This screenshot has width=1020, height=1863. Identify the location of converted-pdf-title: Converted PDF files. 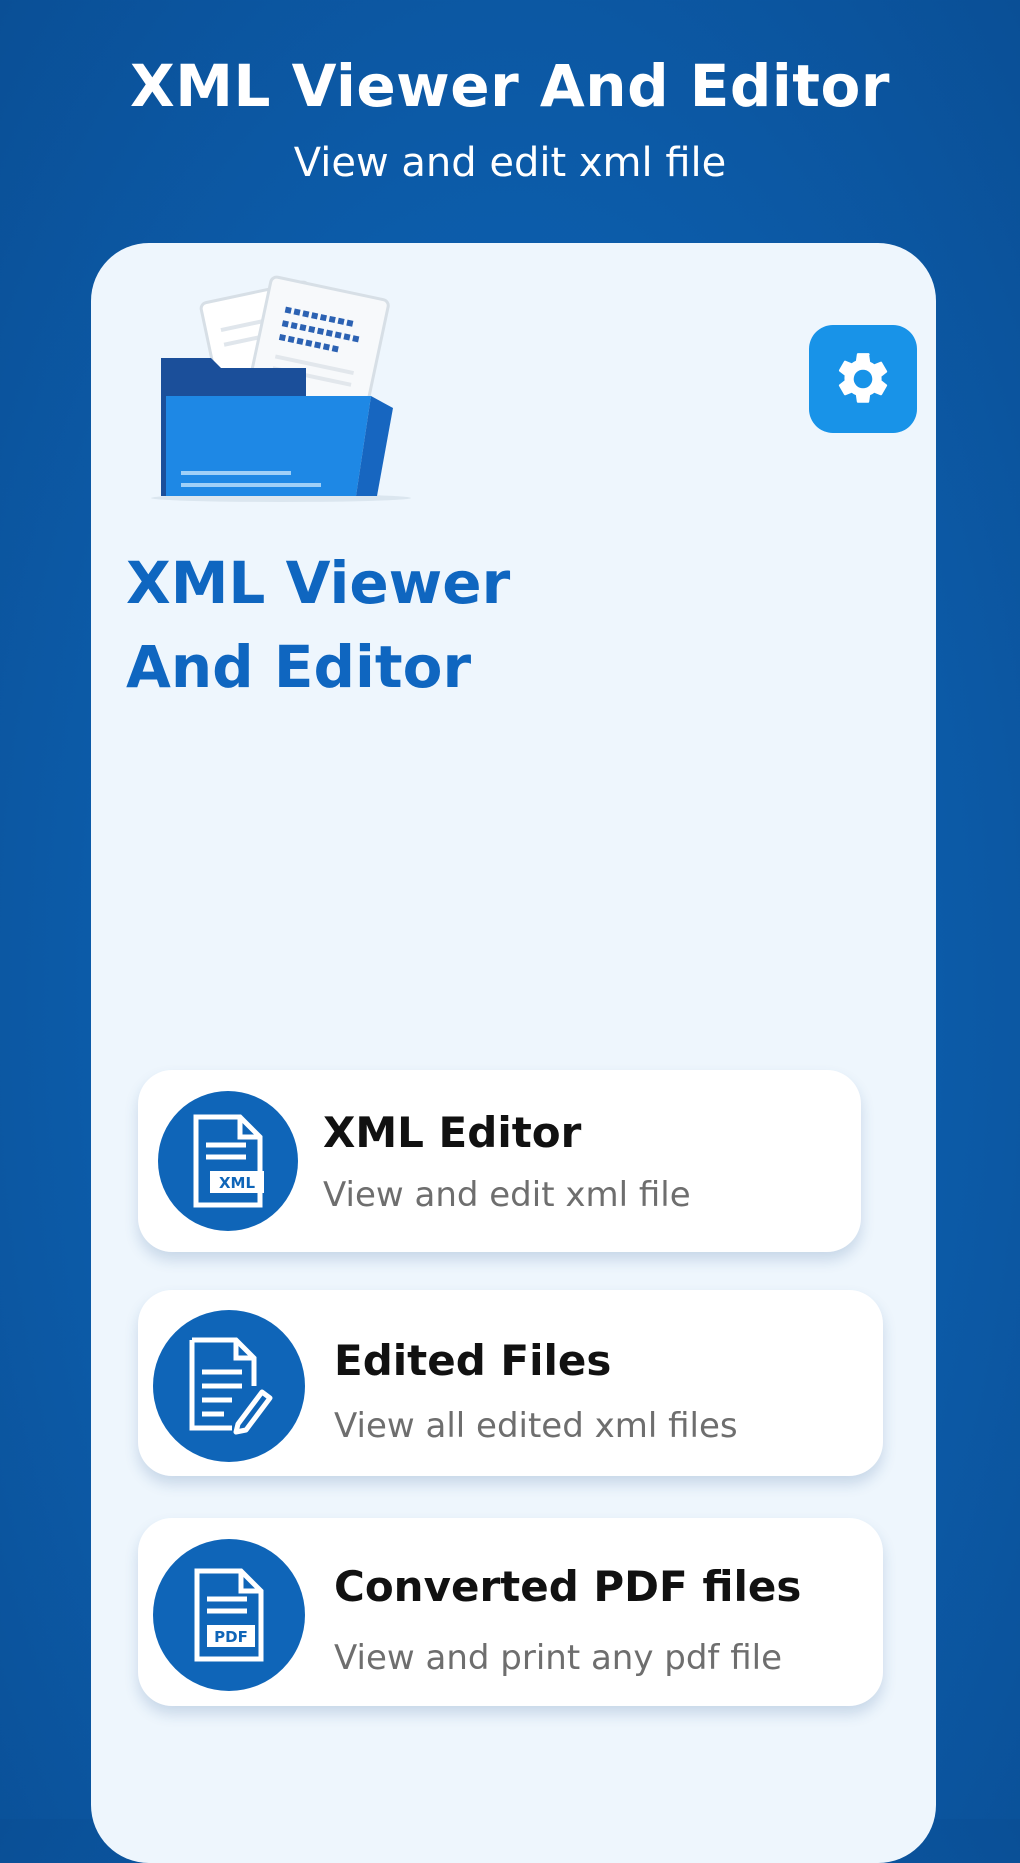
(568, 1586).